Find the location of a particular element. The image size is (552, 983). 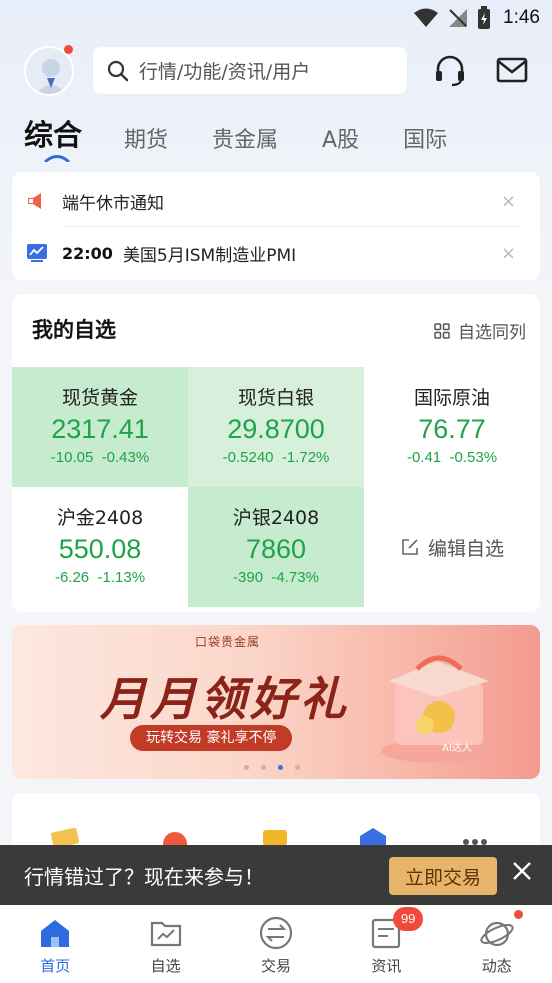

nav-label: 动态 is located at coordinates (496, 966).